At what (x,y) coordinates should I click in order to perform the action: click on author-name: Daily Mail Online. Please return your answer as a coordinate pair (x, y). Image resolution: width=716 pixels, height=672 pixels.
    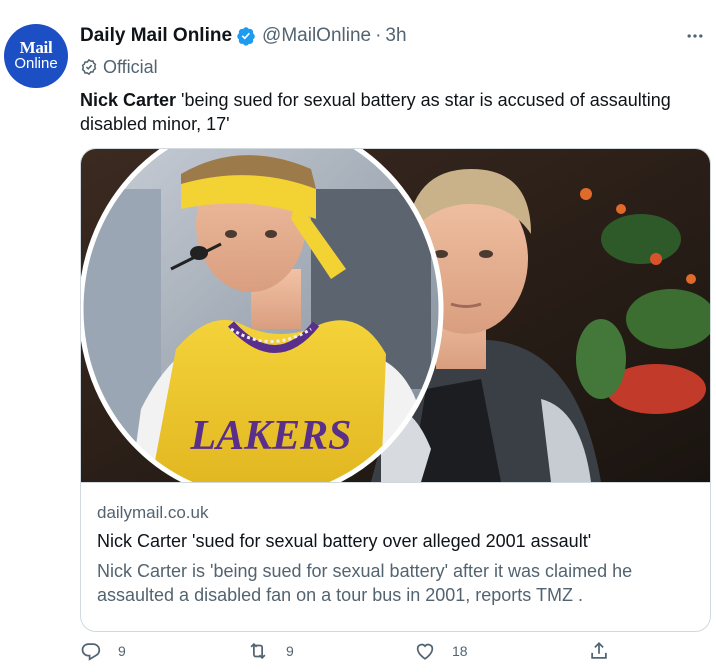
    Looking at the image, I should click on (156, 36).